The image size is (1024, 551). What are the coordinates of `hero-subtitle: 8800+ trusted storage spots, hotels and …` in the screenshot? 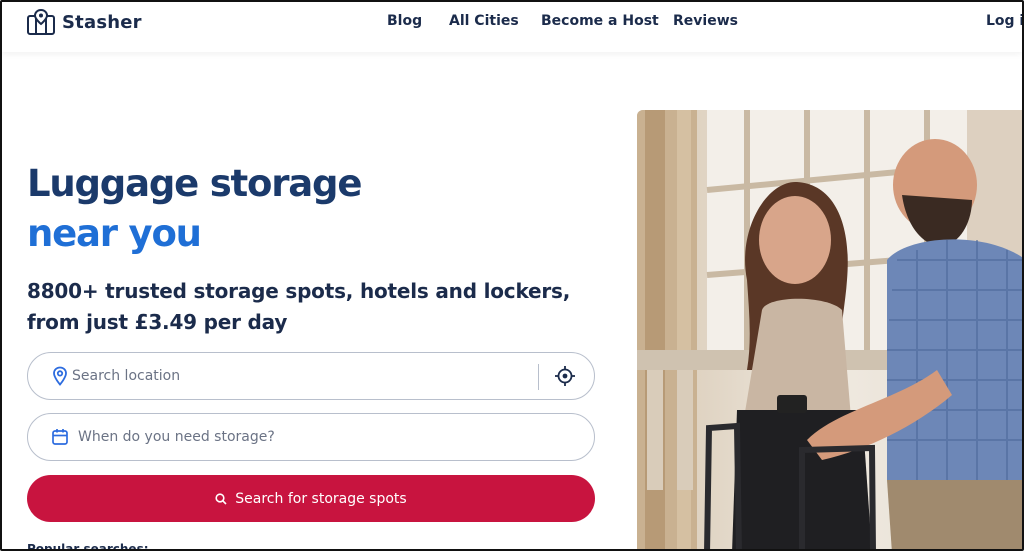 It's located at (299, 306).